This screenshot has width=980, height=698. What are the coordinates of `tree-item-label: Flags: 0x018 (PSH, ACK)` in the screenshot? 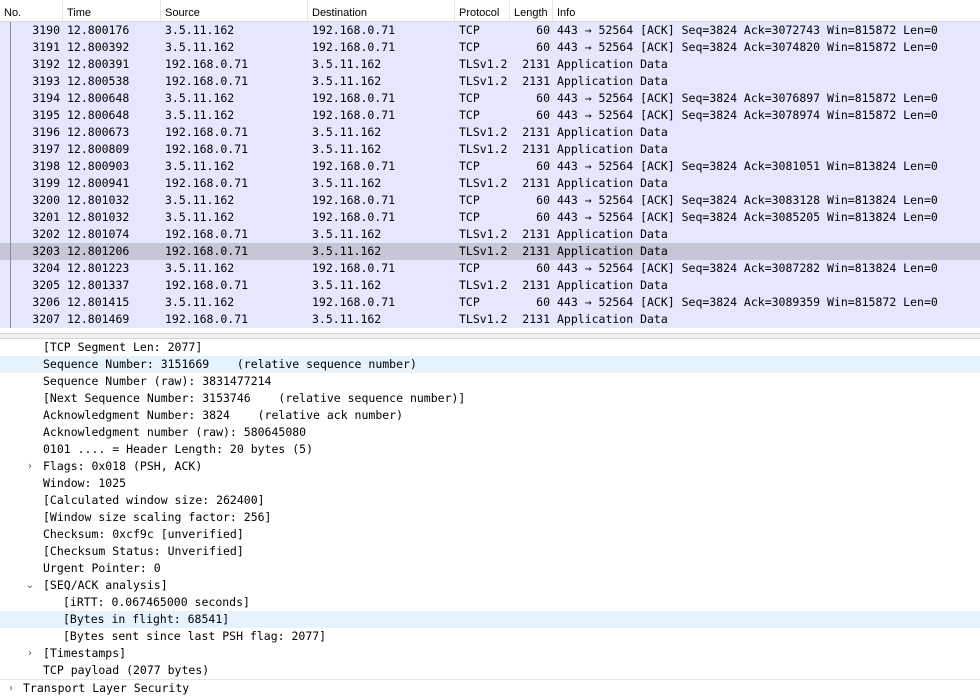 It's located at (123, 466).